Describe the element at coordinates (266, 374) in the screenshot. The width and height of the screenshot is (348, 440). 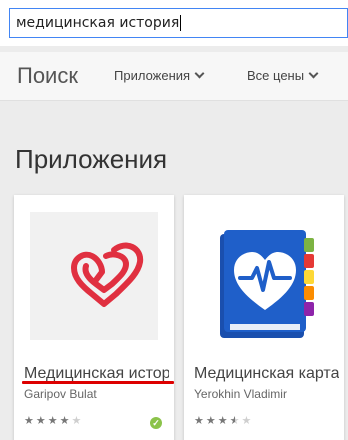
I see `app-name: Медицинская карта` at that location.